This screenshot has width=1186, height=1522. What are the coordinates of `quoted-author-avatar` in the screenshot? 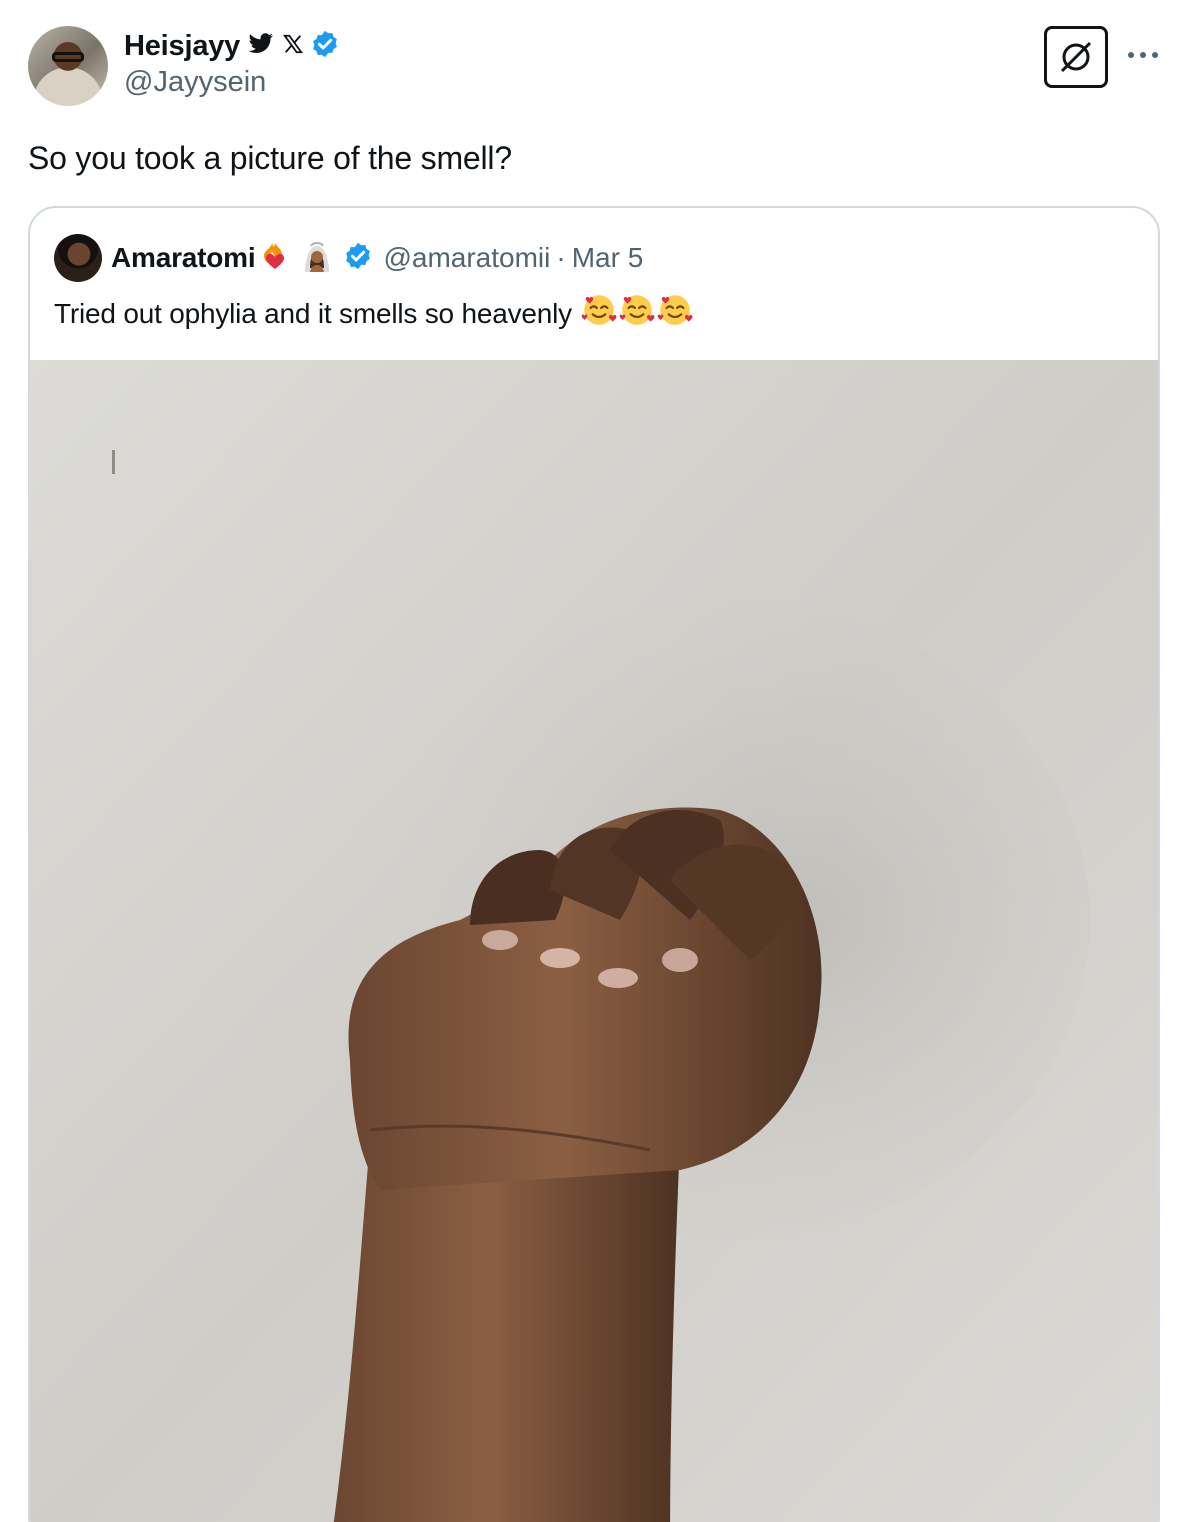 It's located at (78, 258).